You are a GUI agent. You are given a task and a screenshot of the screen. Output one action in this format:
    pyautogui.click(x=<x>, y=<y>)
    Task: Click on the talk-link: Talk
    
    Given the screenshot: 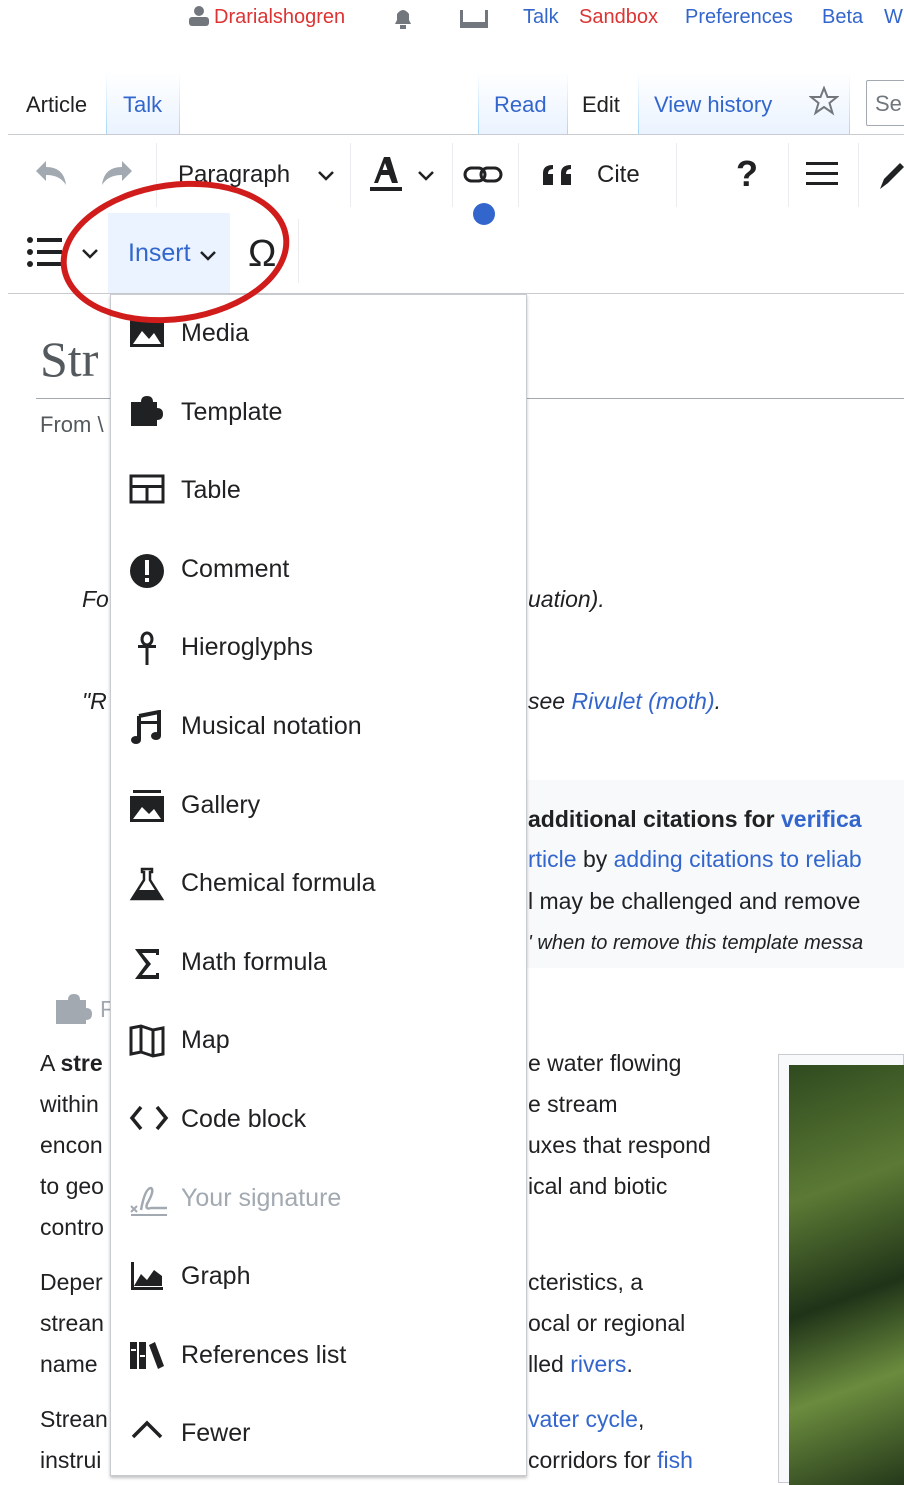 What is the action you would take?
    pyautogui.click(x=541, y=17)
    